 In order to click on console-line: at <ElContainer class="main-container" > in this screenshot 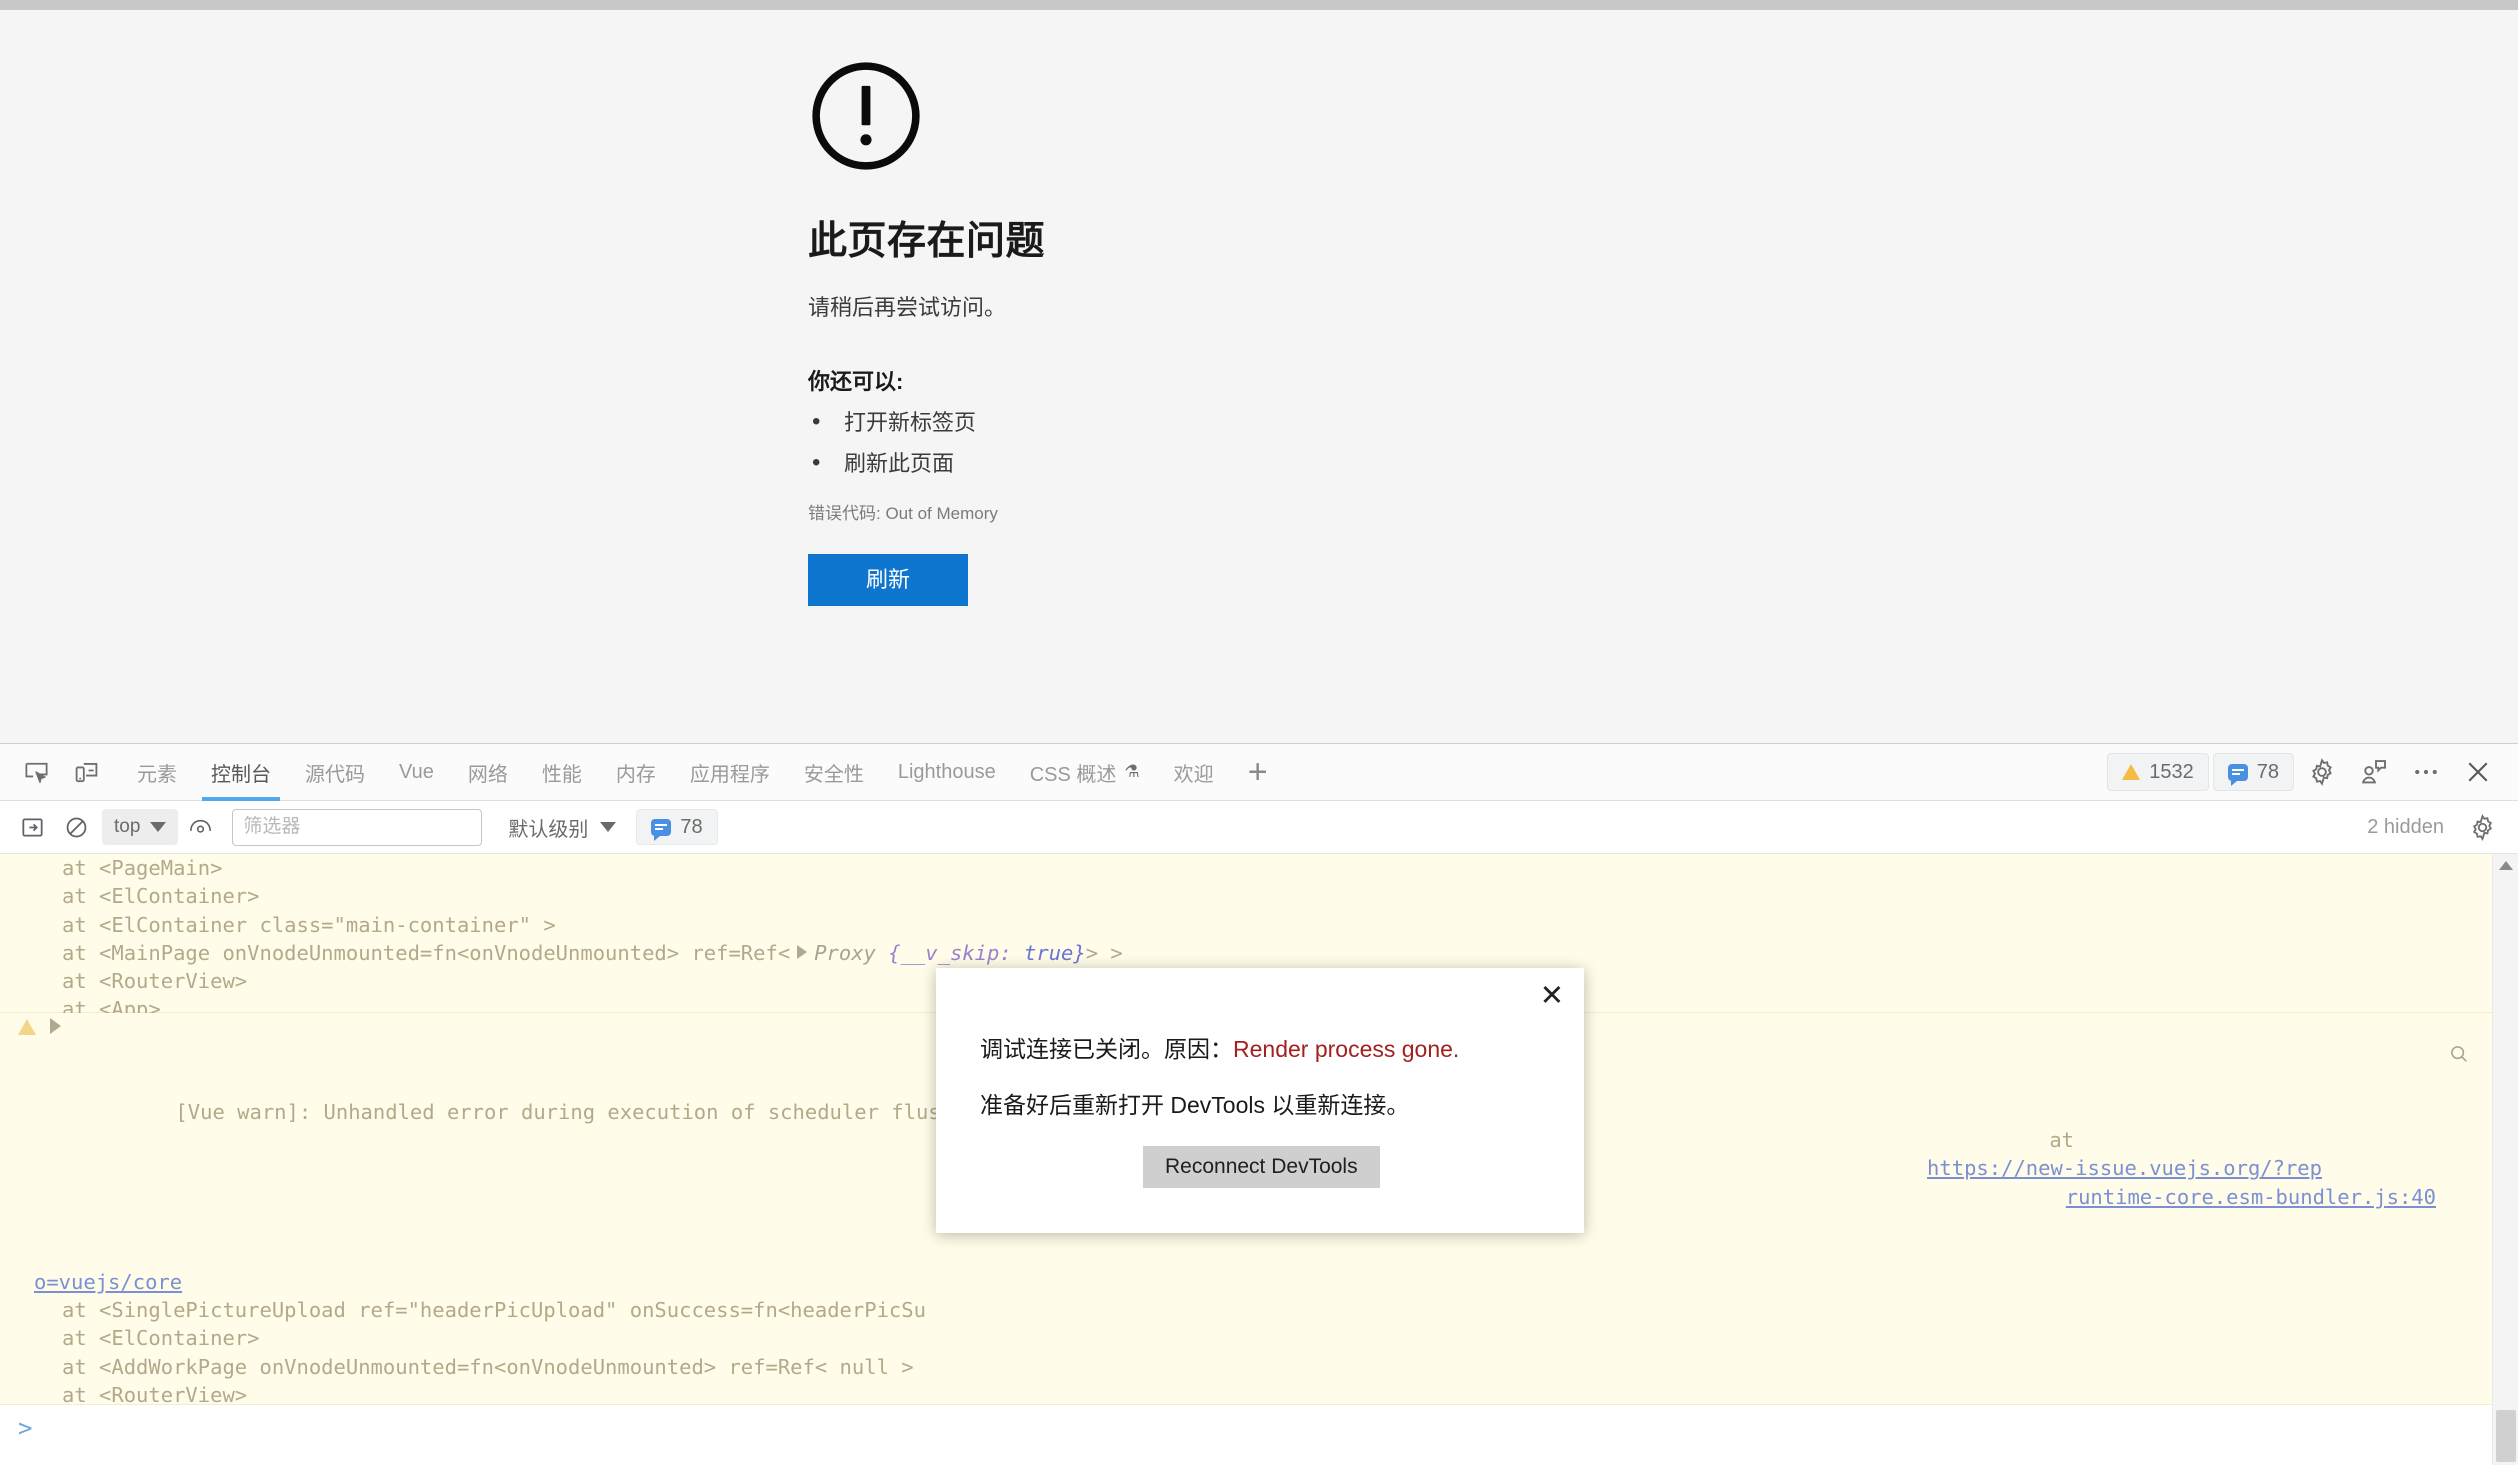, I will do `click(309, 924)`.